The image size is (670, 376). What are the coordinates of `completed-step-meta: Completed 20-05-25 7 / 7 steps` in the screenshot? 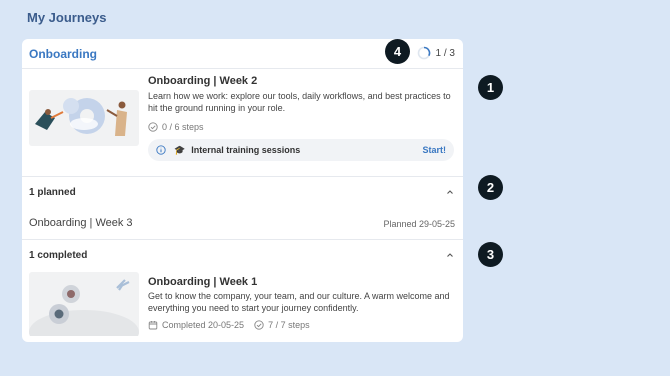 It's located at (229, 325).